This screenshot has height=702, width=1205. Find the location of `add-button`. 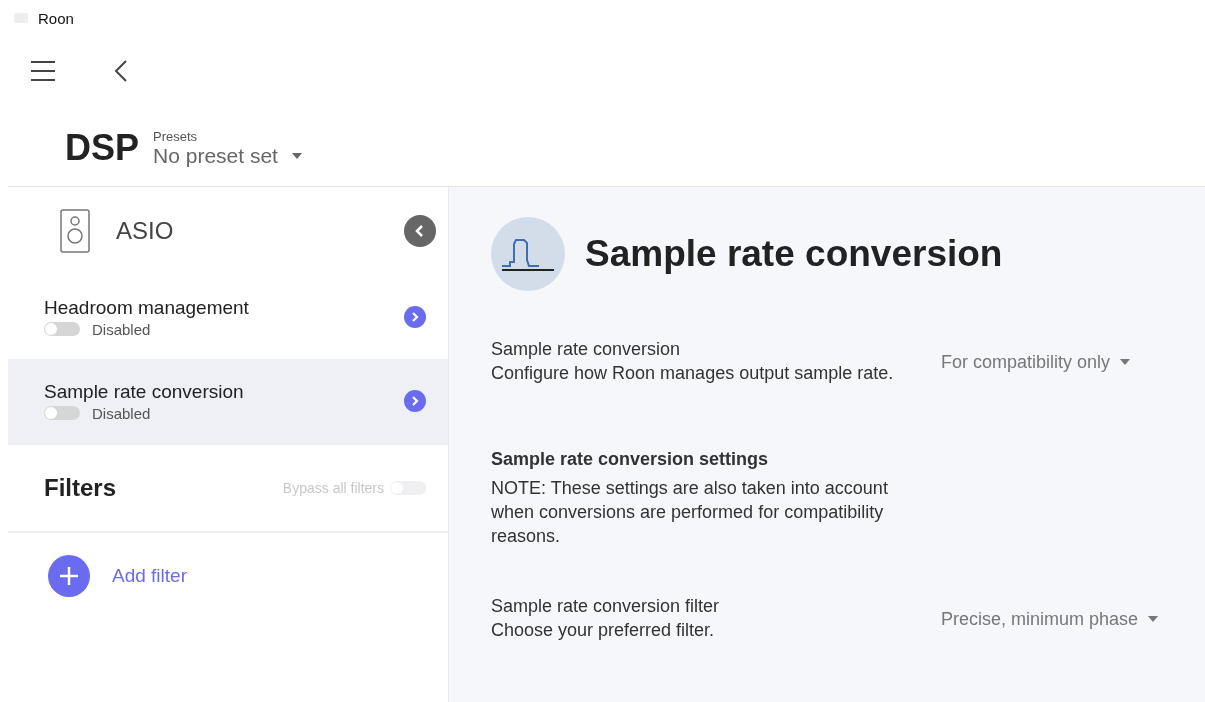

add-button is located at coordinates (69, 576).